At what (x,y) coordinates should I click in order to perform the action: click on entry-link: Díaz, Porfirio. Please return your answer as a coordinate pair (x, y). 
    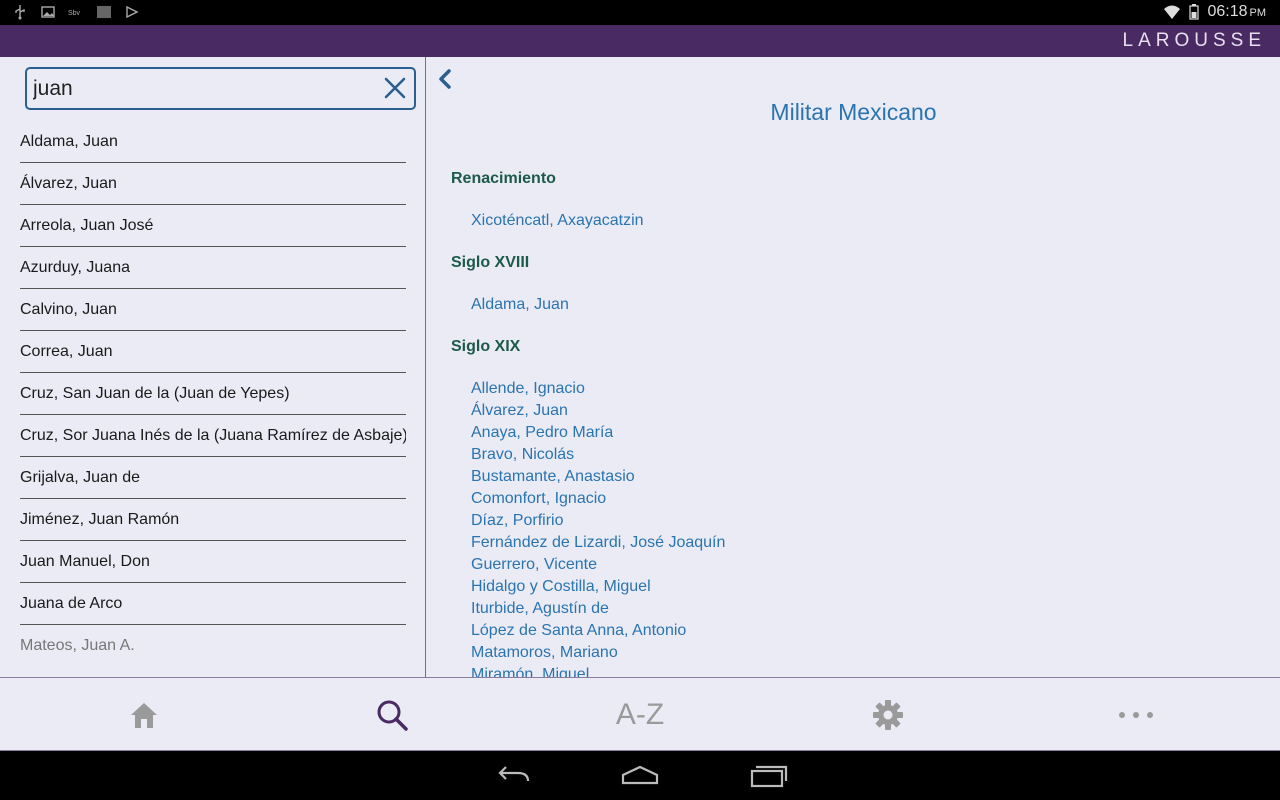
    Looking at the image, I should click on (517, 521).